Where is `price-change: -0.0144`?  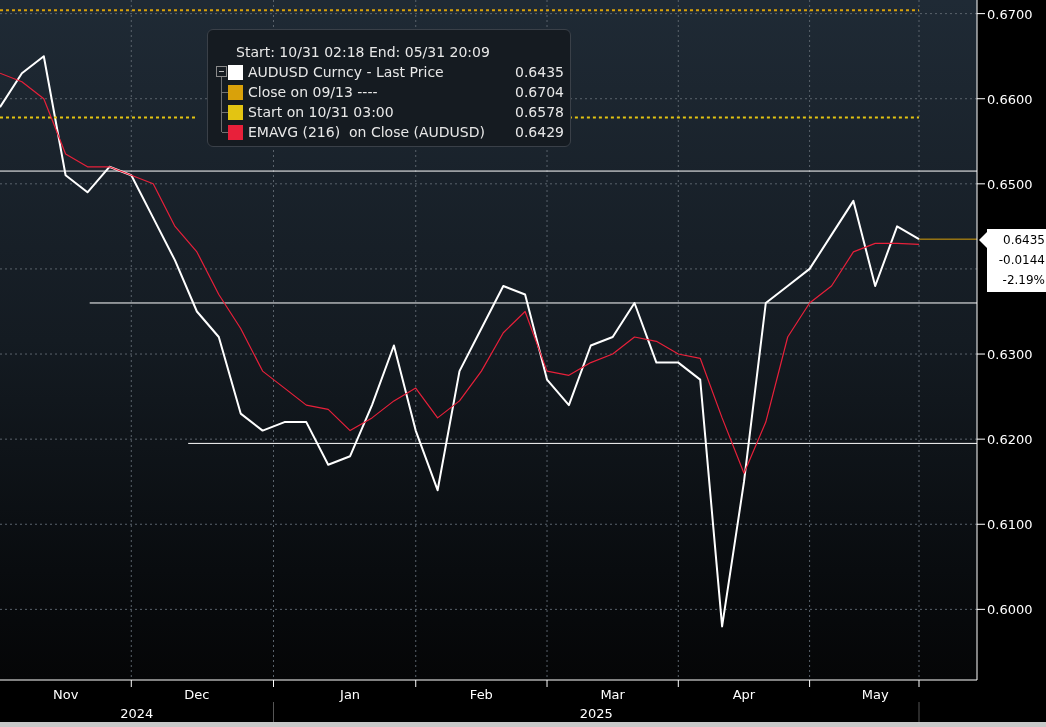 price-change: -0.0144 is located at coordinates (1021, 260).